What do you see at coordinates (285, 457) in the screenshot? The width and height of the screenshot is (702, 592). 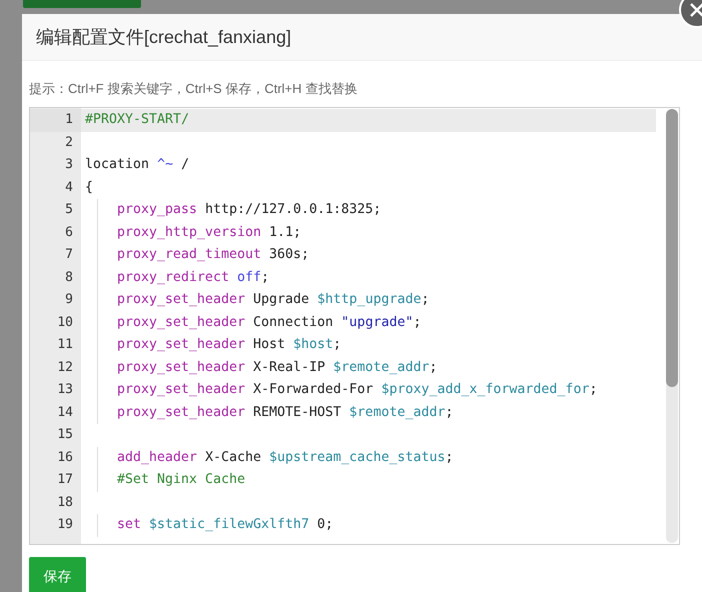 I see `code-text: add_header X-Cache $upstream_cache_status;` at bounding box center [285, 457].